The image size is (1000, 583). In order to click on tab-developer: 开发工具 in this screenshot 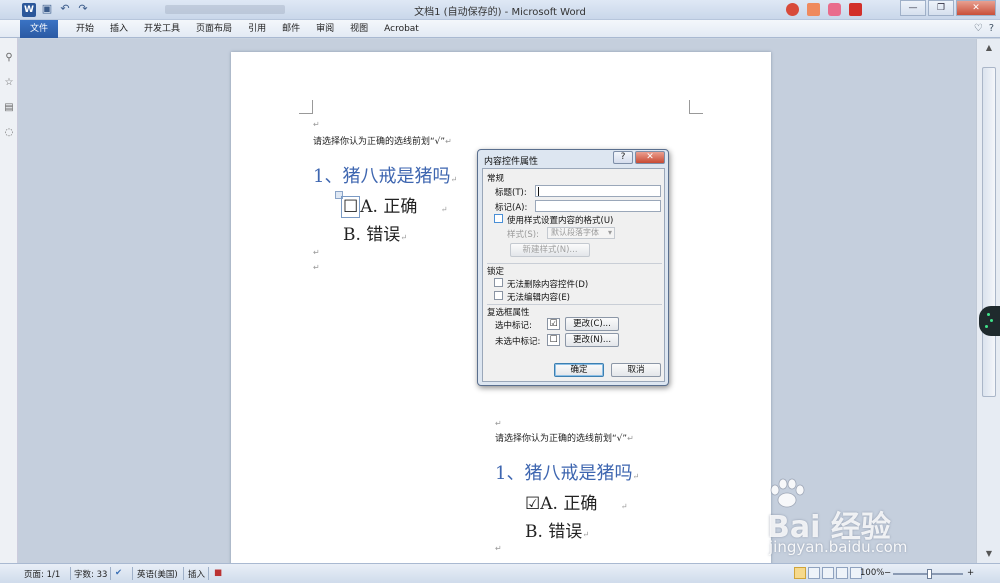, I will do `click(162, 29)`.